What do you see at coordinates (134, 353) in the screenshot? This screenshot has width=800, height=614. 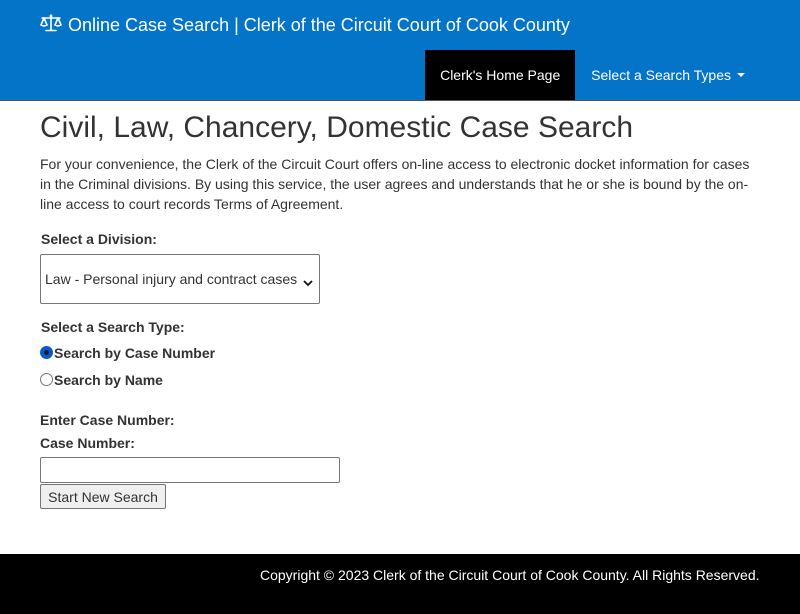 I see `radio-case-number-label: Search by Case Number` at bounding box center [134, 353].